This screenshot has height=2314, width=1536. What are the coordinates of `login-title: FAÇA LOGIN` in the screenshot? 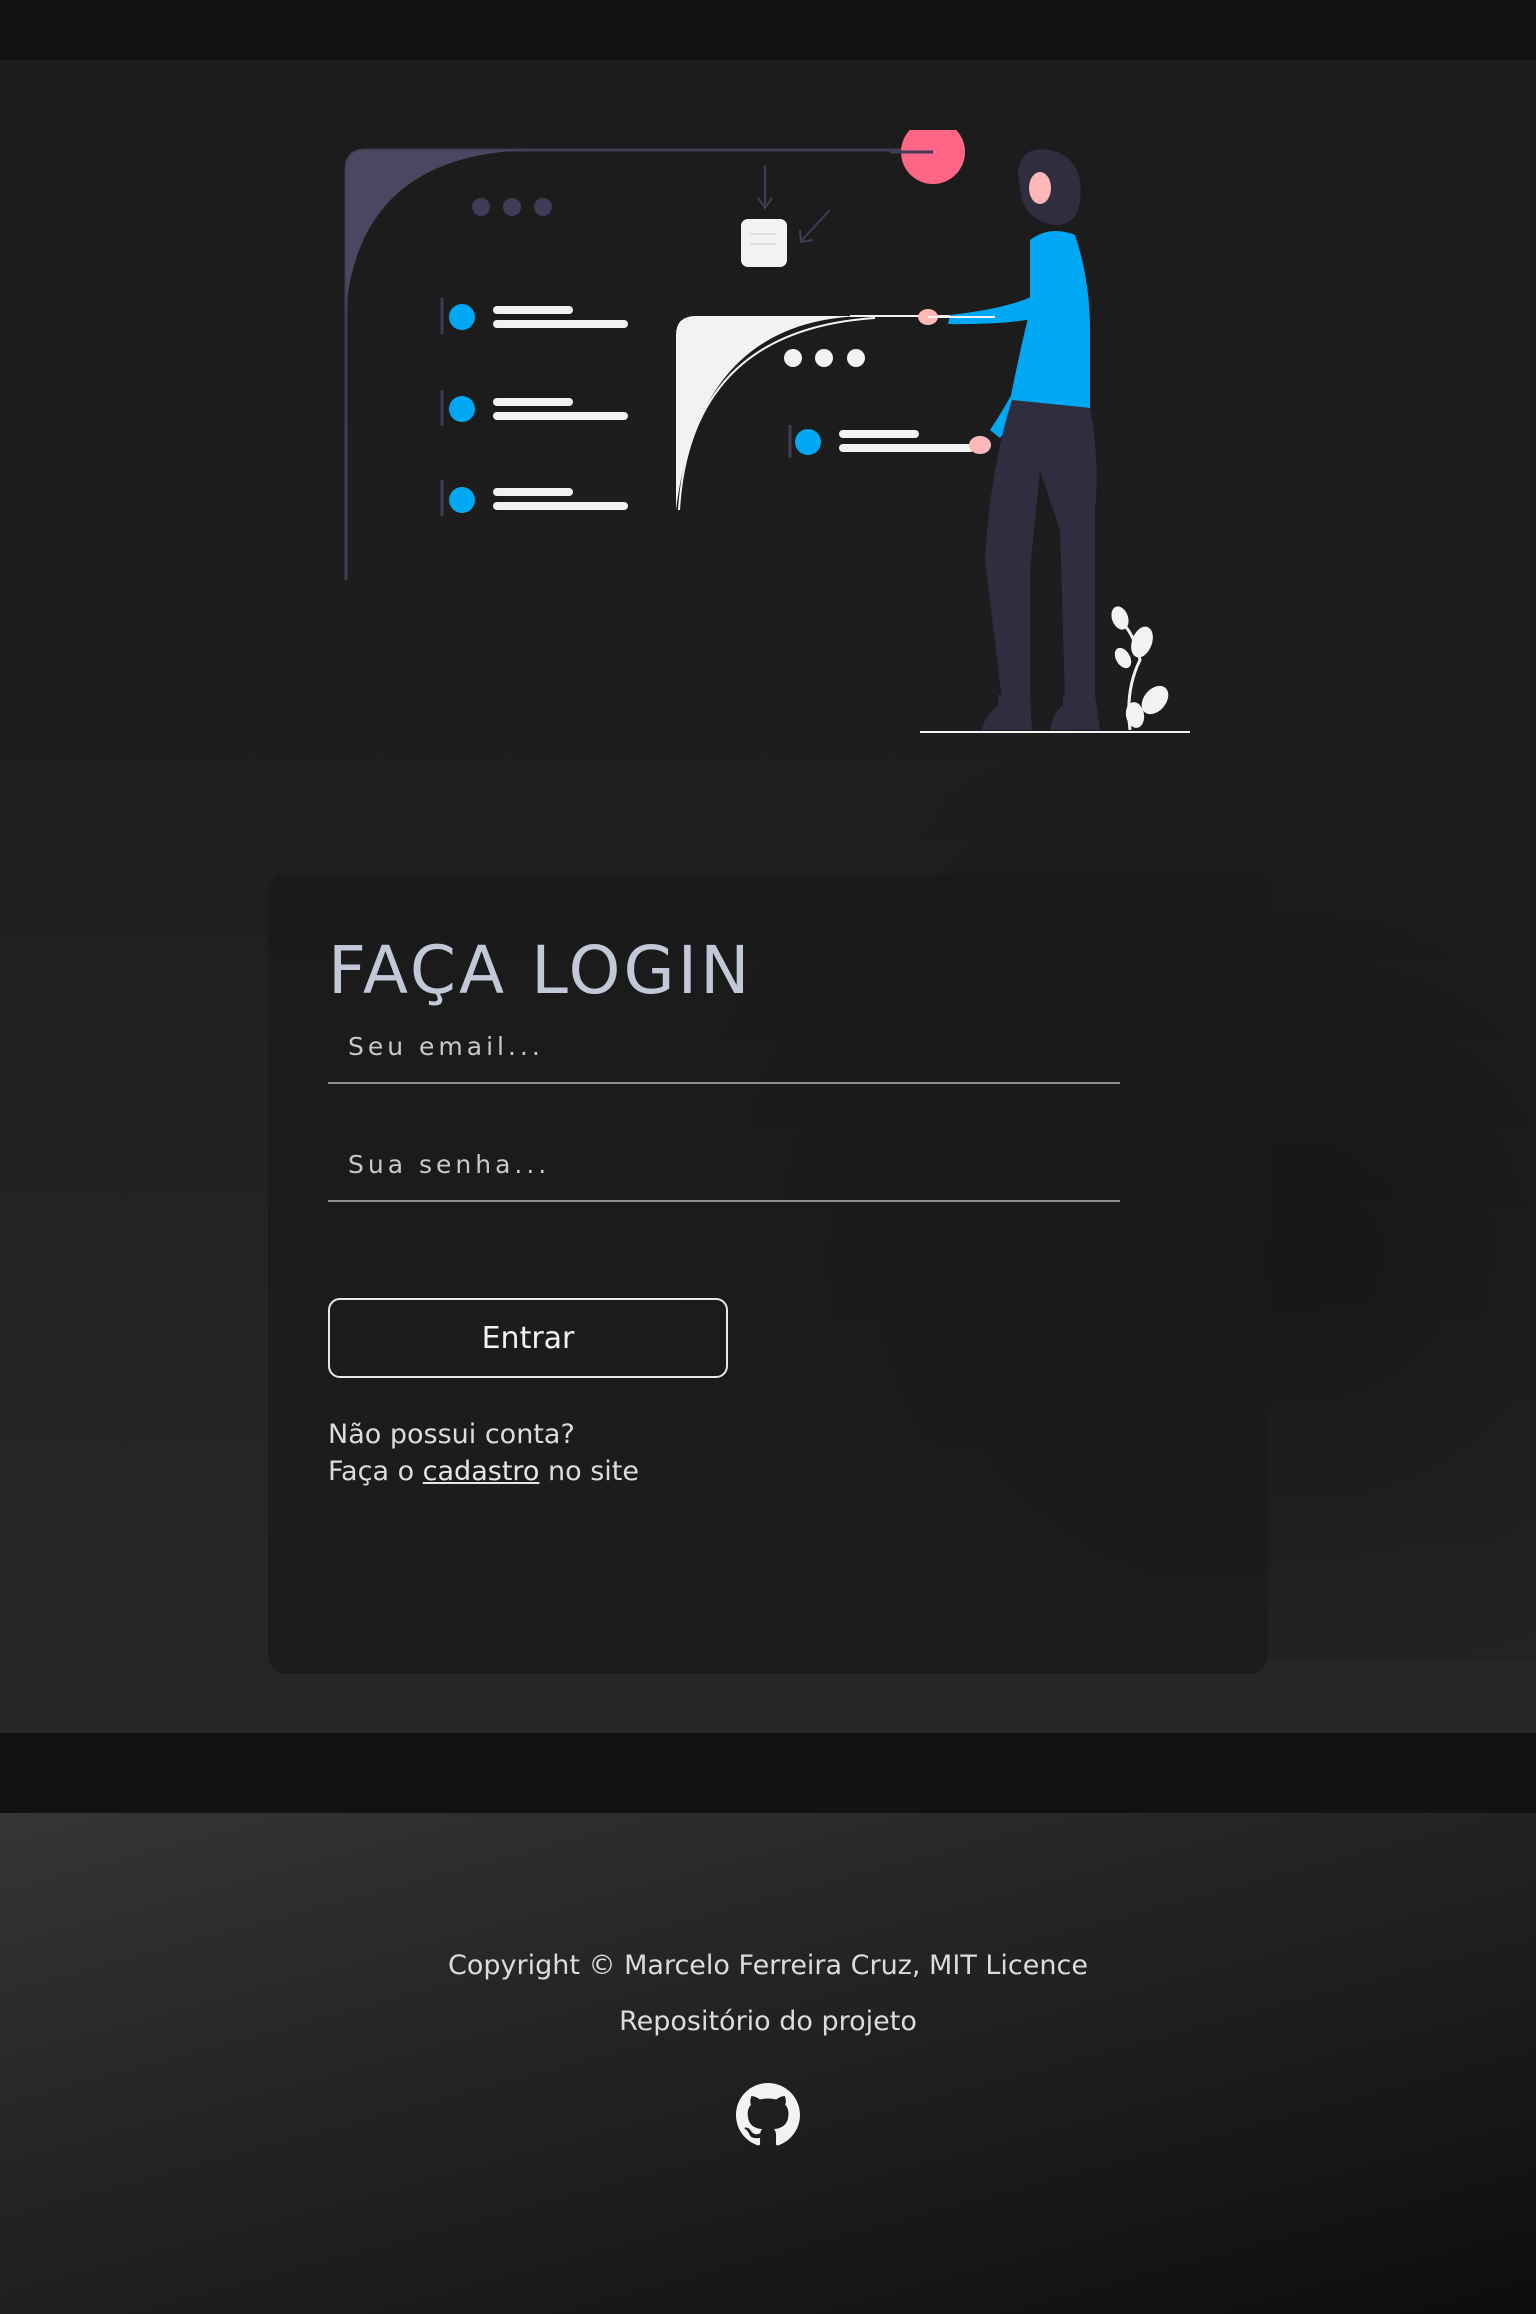 It's located at (540, 970).